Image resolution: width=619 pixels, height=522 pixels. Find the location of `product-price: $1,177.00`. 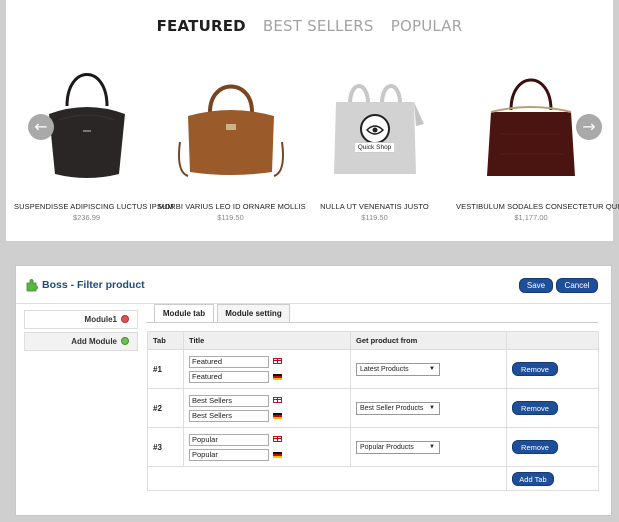

product-price: $1,177.00 is located at coordinates (531, 217).